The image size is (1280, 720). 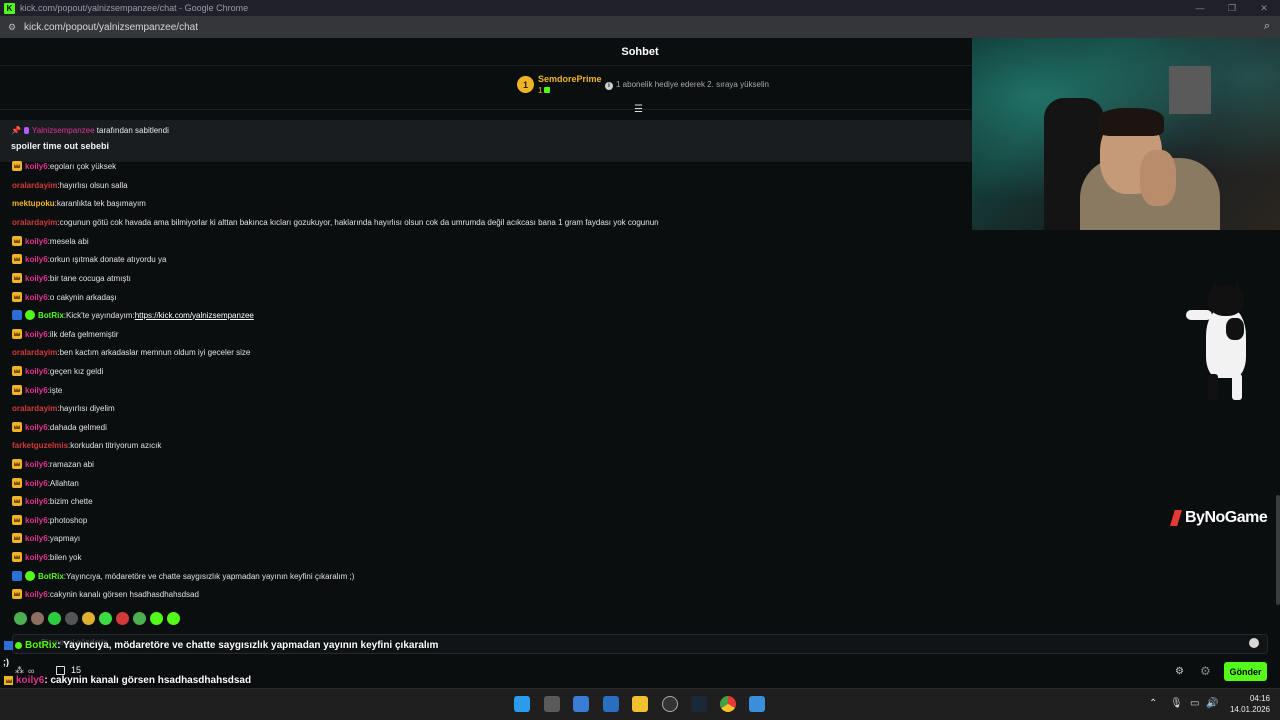 I want to click on infinity-icon: ∞, so click(x=31, y=671).